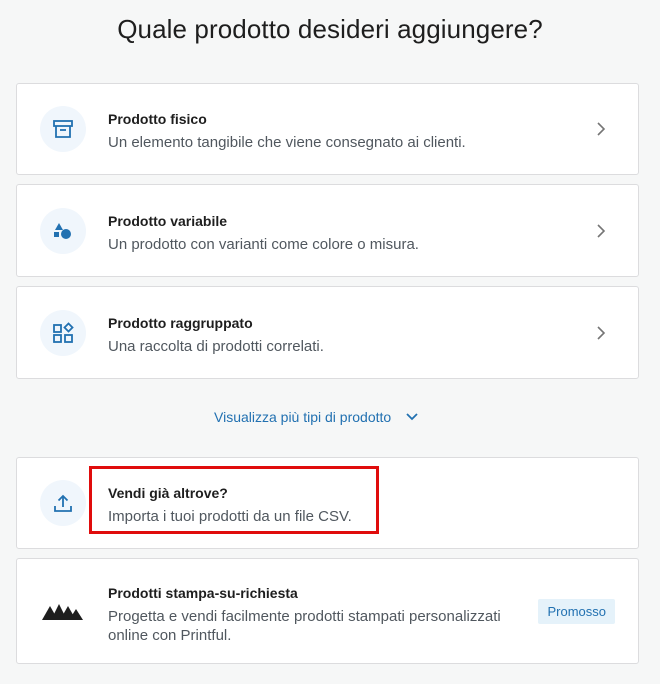  What do you see at coordinates (63, 503) in the screenshot?
I see `upload-icon` at bounding box center [63, 503].